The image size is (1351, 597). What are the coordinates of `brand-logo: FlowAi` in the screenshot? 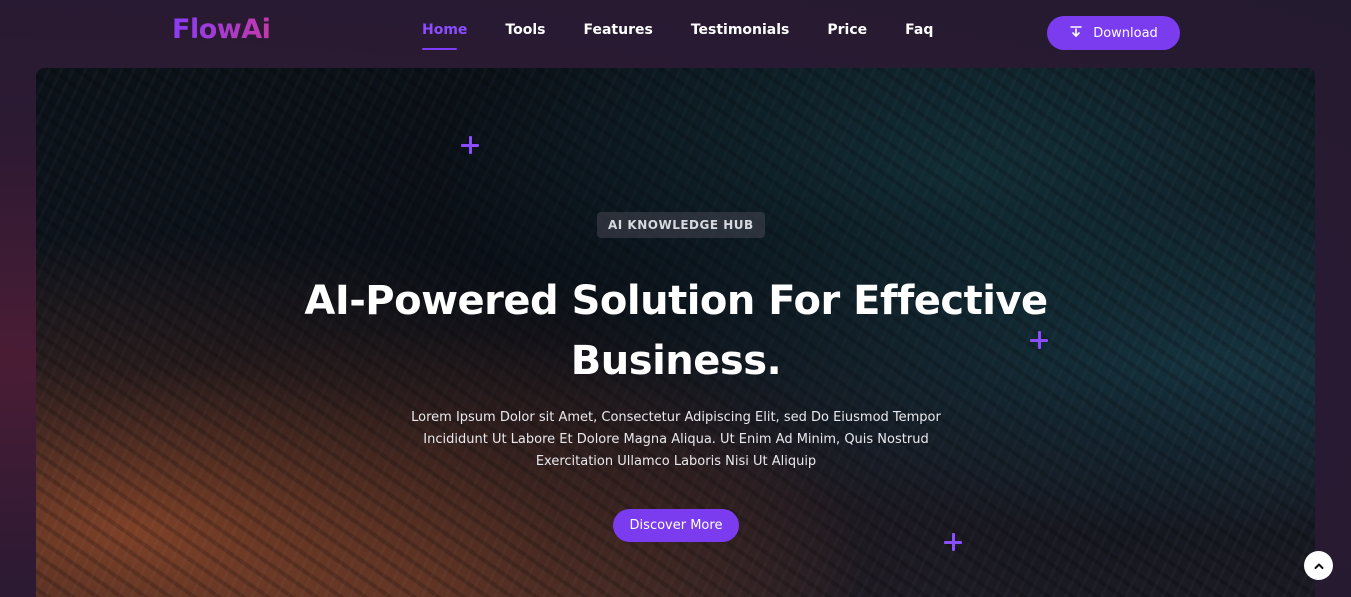 It's located at (221, 29).